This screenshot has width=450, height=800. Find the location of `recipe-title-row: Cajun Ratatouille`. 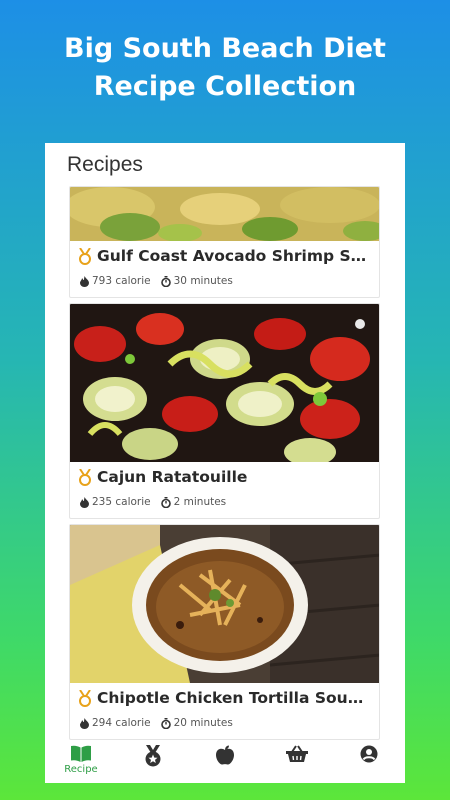

recipe-title-row: Cajun Ratatouille is located at coordinates (226, 477).